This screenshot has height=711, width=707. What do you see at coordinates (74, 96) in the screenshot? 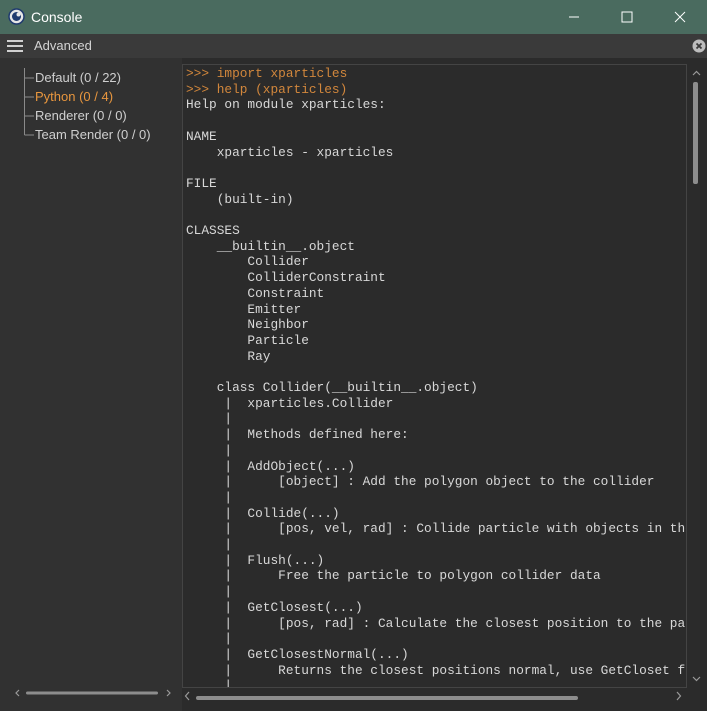
I see `tree-item-label: Python (0 / 4)` at bounding box center [74, 96].